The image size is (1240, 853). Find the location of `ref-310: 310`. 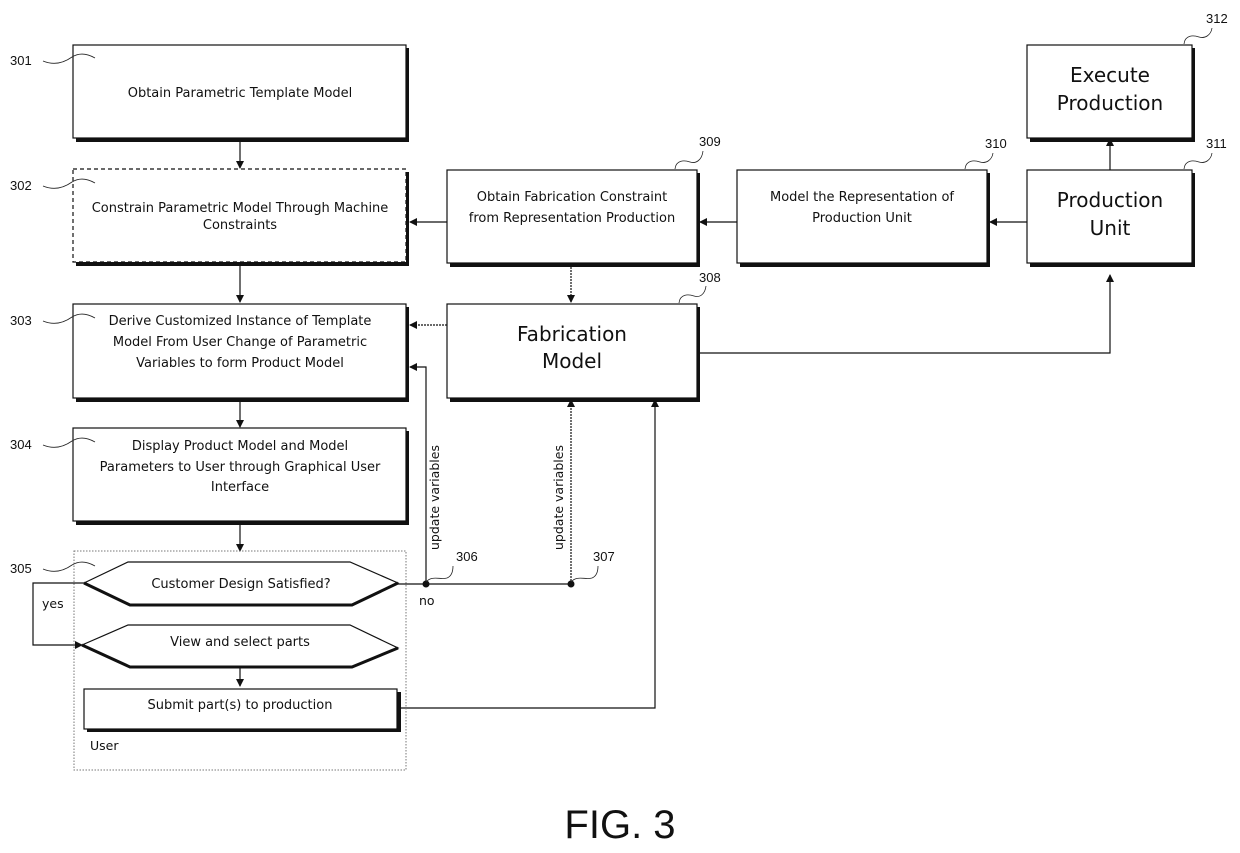

ref-310: 310 is located at coordinates (996, 143).